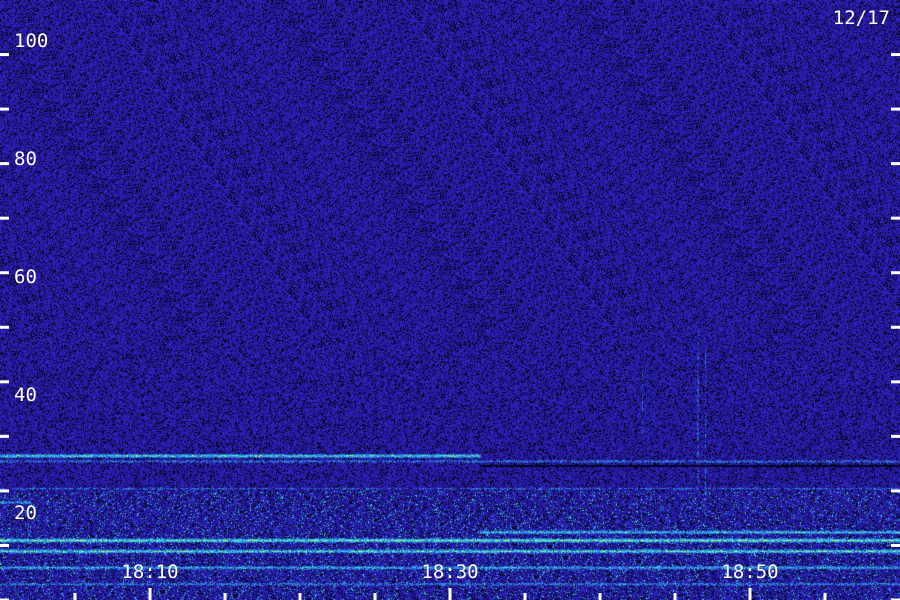 Image resolution: width=900 pixels, height=600 pixels. Describe the element at coordinates (861, 18) in the screenshot. I see `date-label: 12/17` at that location.